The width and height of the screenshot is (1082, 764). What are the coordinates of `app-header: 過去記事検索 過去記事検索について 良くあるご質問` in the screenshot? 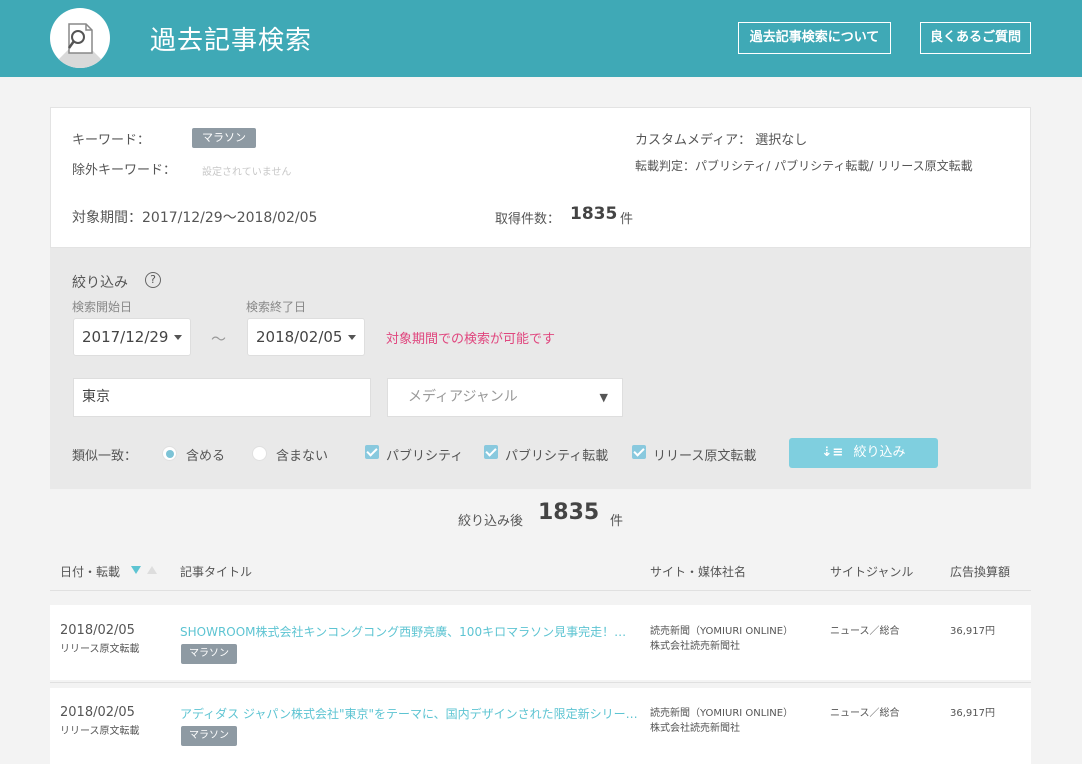 It's located at (541, 38).